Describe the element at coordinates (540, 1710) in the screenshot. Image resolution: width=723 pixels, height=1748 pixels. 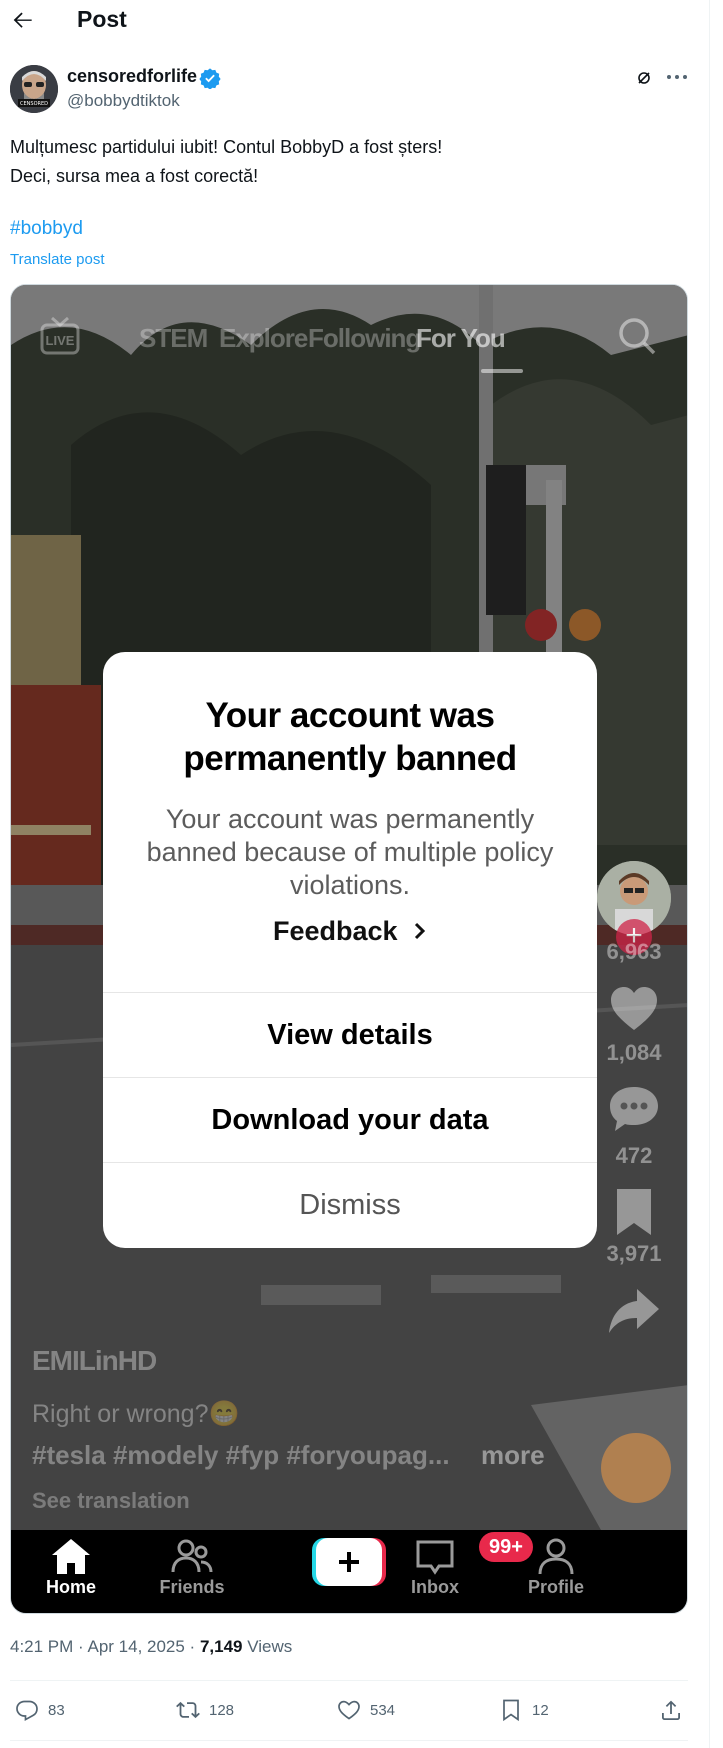
I see `bookmark-count: 12` at that location.